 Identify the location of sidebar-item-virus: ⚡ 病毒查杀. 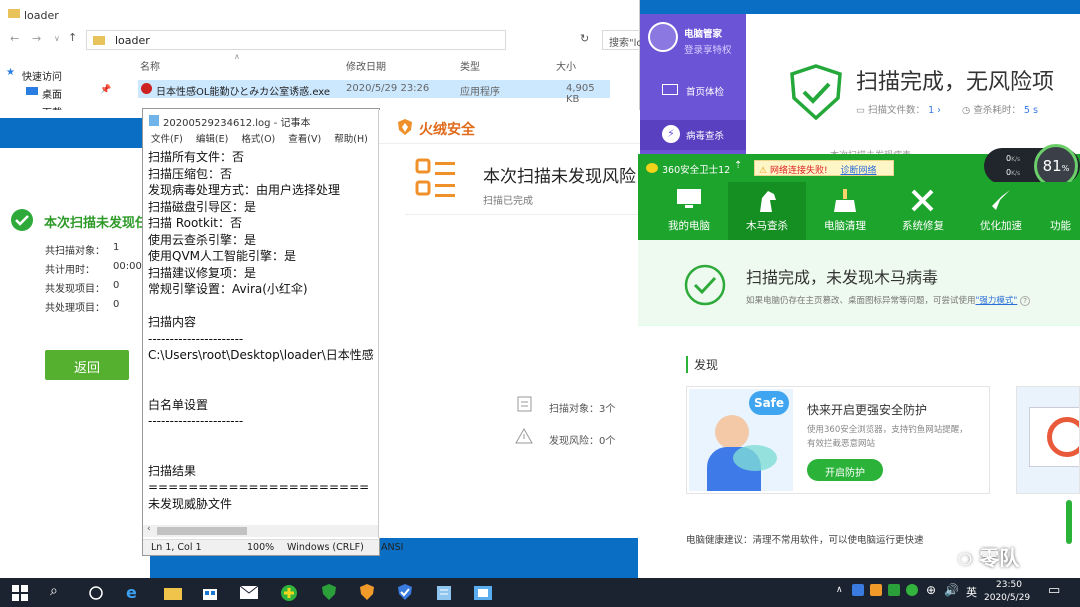
(693, 135).